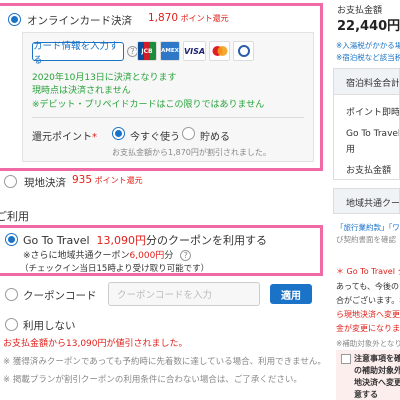 This screenshot has height=400, width=400. What do you see at coordinates (14, 19) in the screenshot?
I see `online-payment-radio` at bounding box center [14, 19].